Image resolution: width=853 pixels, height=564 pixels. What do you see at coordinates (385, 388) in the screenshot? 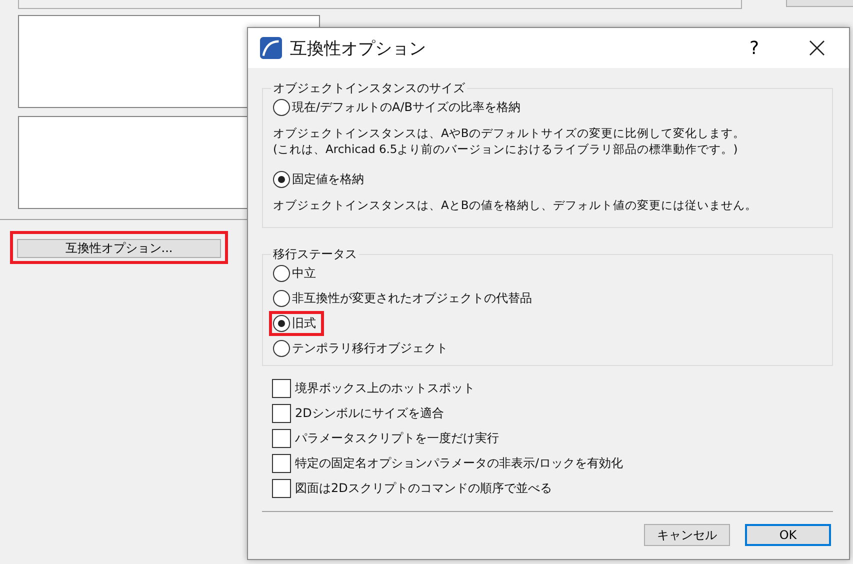
I see `checkbox-label: 境界ボックス上のホットスポット` at bounding box center [385, 388].